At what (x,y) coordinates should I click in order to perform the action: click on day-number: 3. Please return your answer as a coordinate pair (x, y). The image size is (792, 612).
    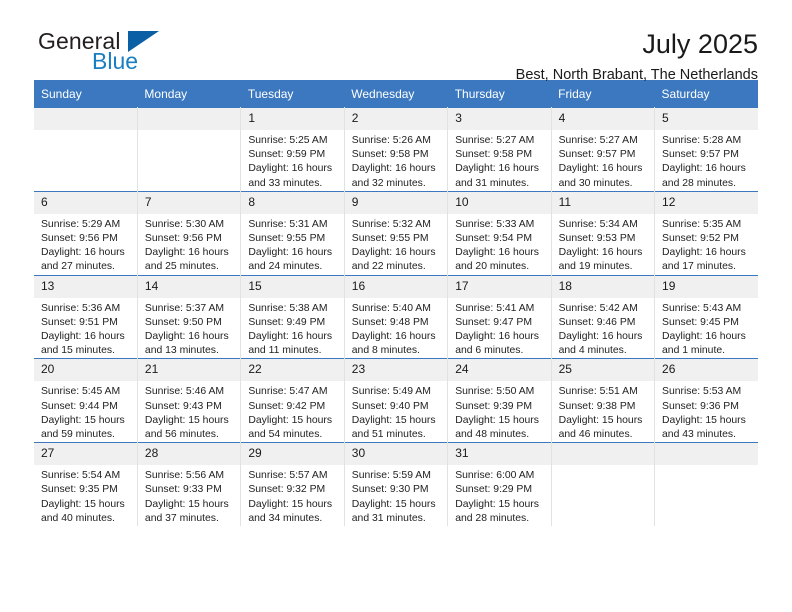
    Looking at the image, I should click on (499, 119).